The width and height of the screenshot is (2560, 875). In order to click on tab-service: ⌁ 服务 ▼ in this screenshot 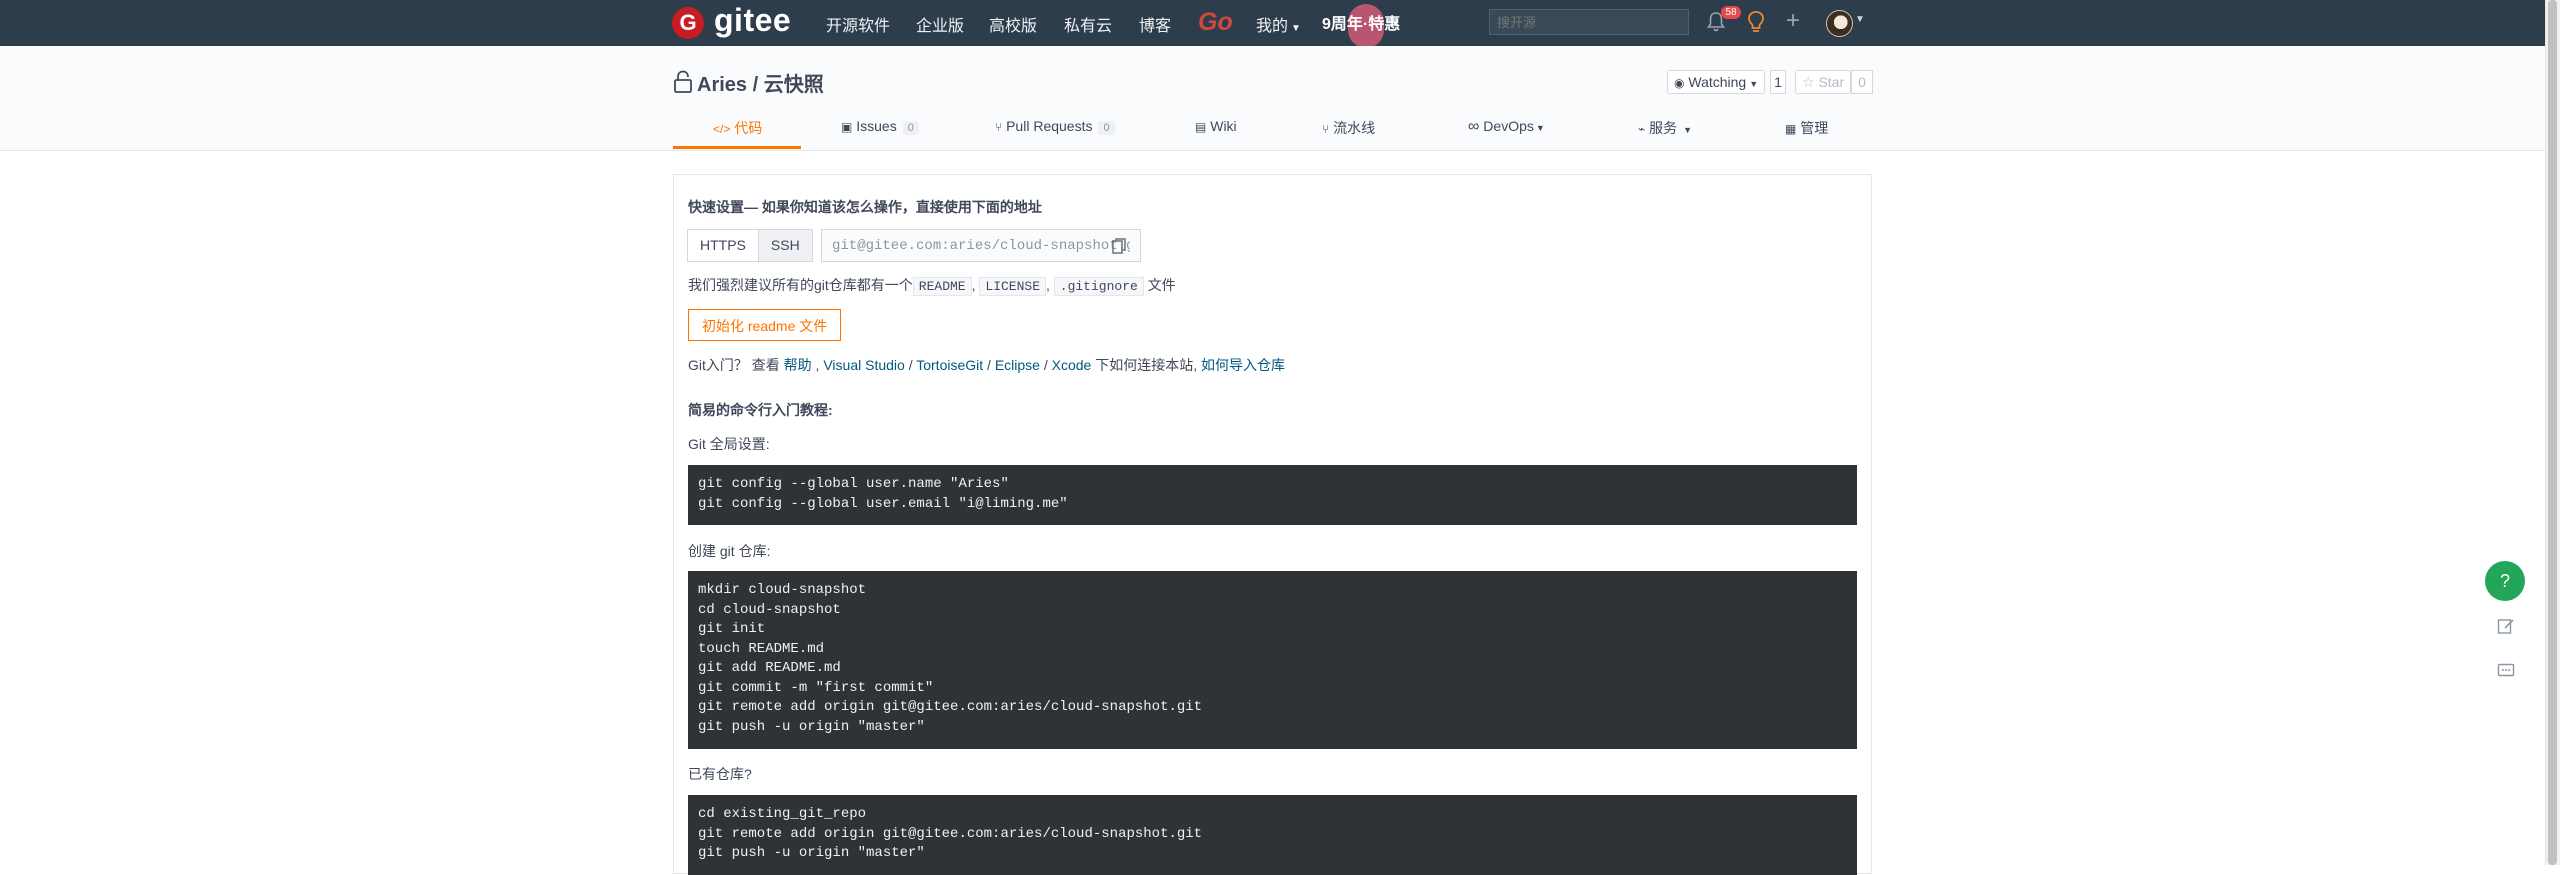, I will do `click(1665, 128)`.